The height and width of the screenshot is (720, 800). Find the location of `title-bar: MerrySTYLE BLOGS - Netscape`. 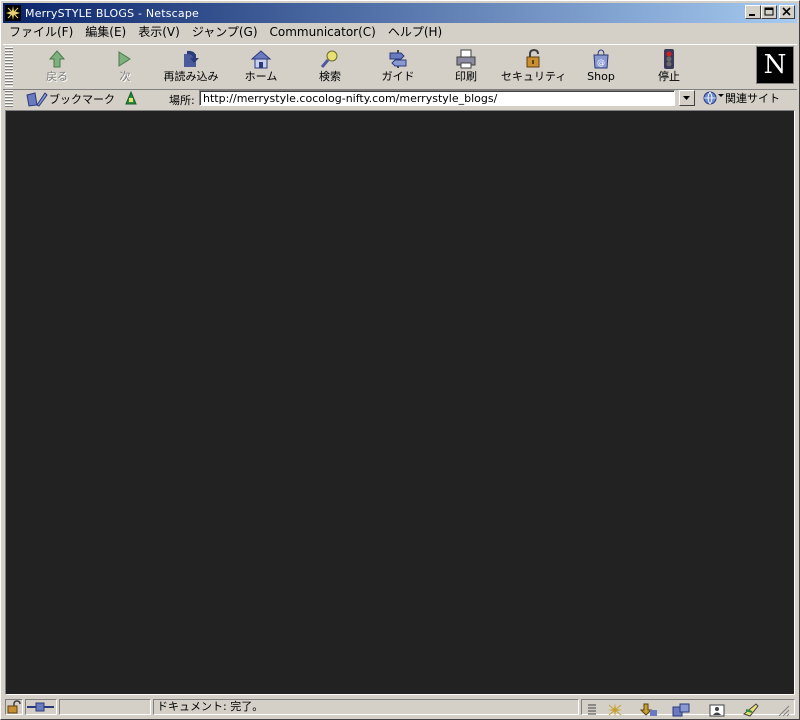

title-bar: MerrySTYLE BLOGS - Netscape is located at coordinates (400, 13).